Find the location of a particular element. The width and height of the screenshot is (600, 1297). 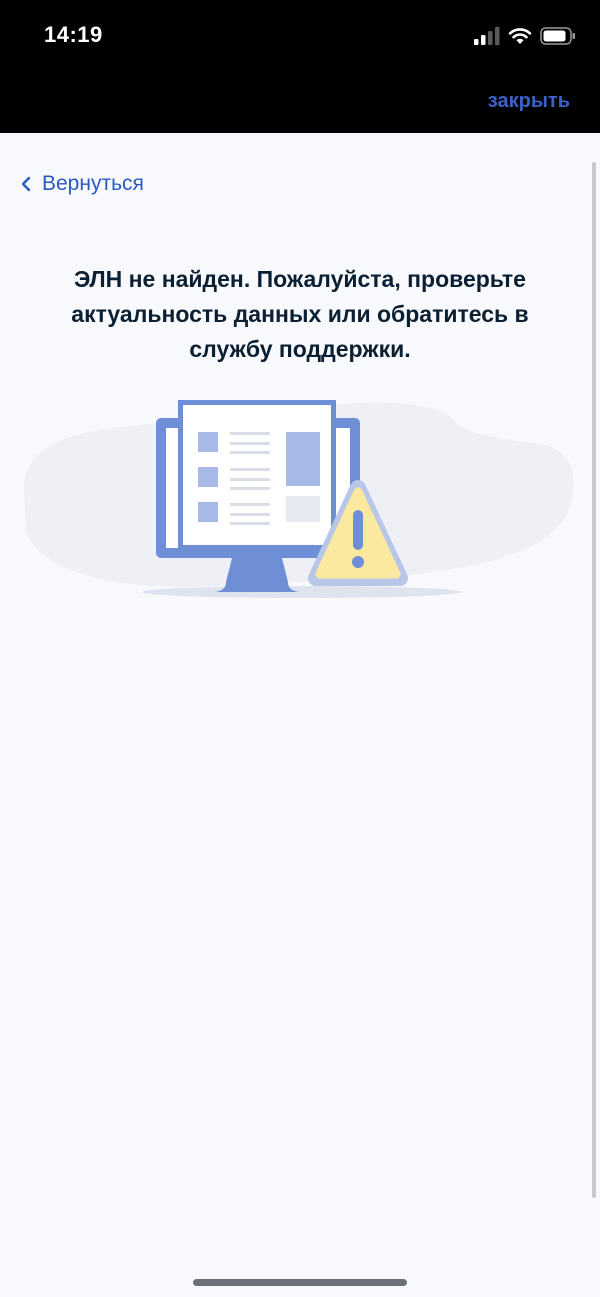

message-line: службу поддержки. is located at coordinates (300, 349).